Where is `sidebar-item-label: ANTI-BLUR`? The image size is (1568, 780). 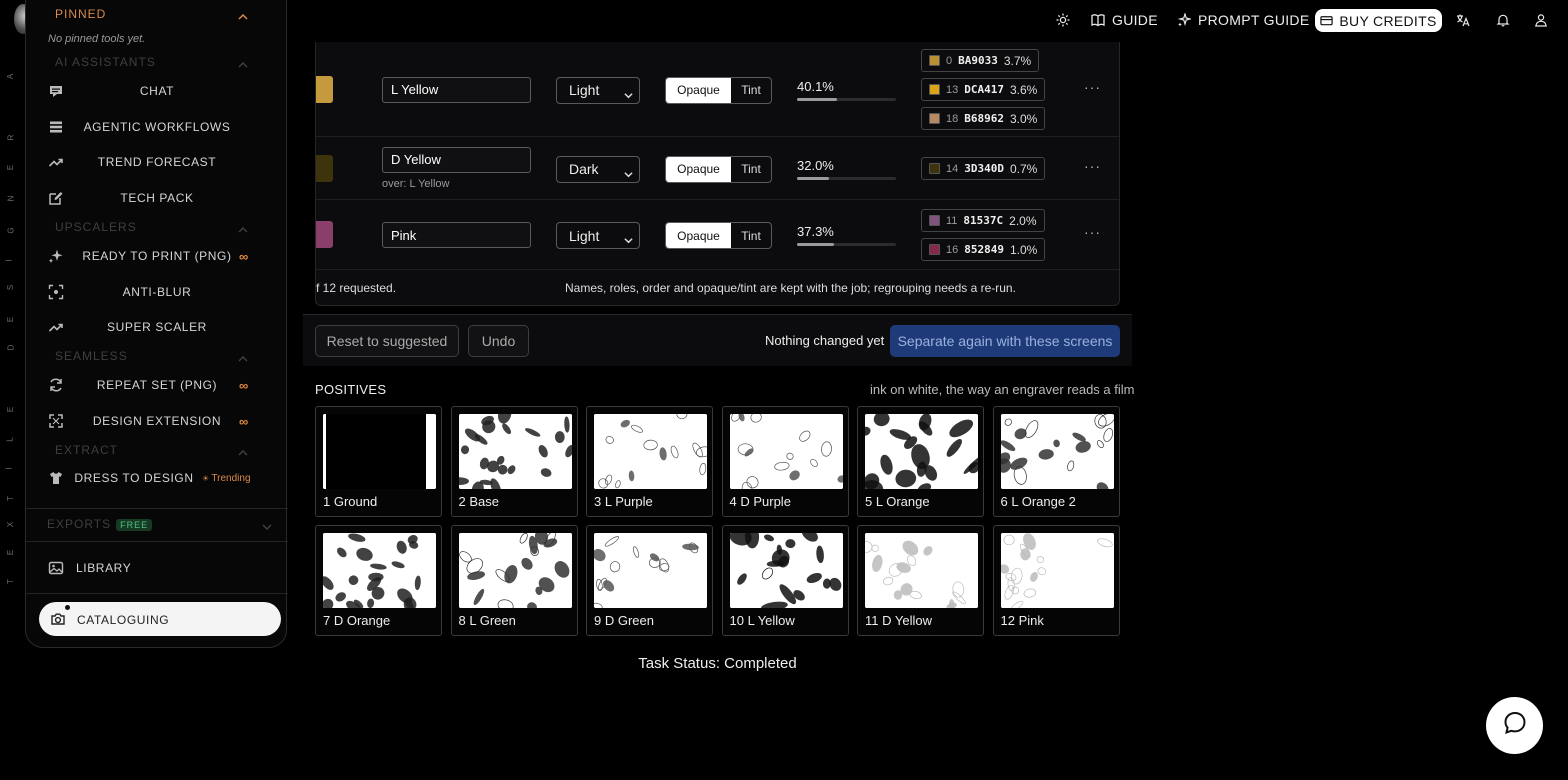
sidebar-item-label: ANTI-BLUR is located at coordinates (157, 292).